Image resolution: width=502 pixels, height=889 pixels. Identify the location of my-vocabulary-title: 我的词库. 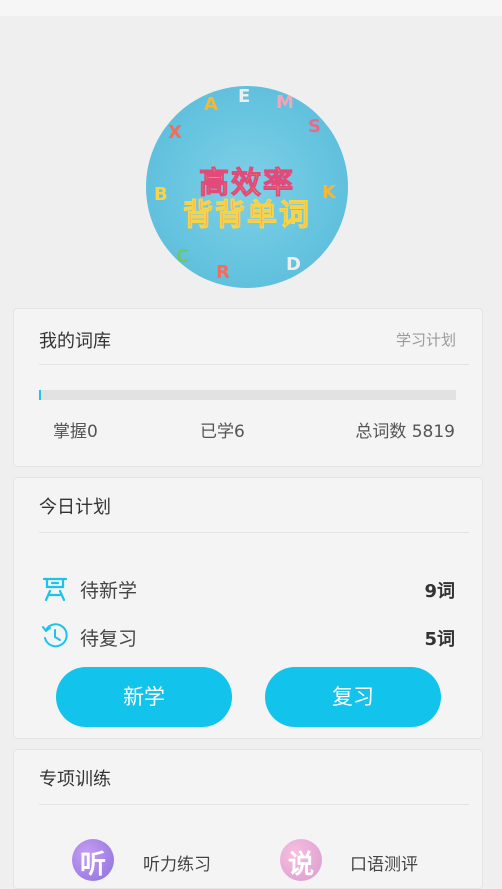
(75, 341).